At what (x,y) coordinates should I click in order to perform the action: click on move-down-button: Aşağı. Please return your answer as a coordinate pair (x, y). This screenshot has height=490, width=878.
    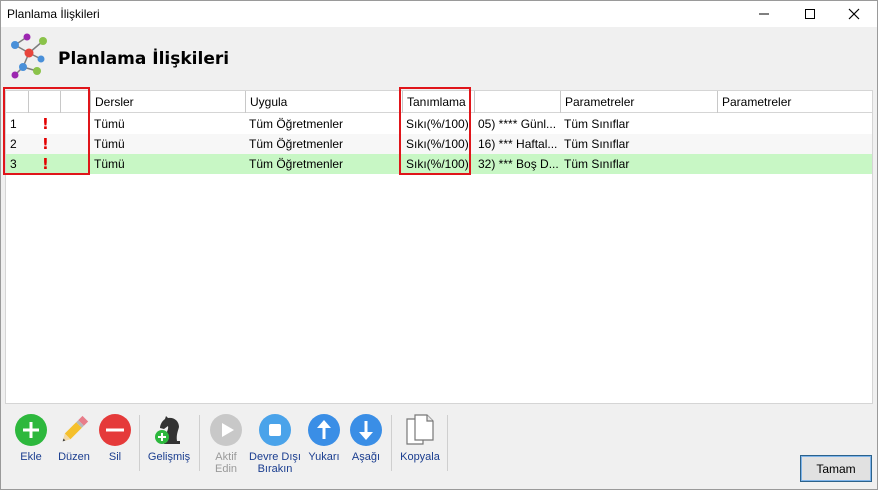
    Looking at the image, I should click on (366, 438).